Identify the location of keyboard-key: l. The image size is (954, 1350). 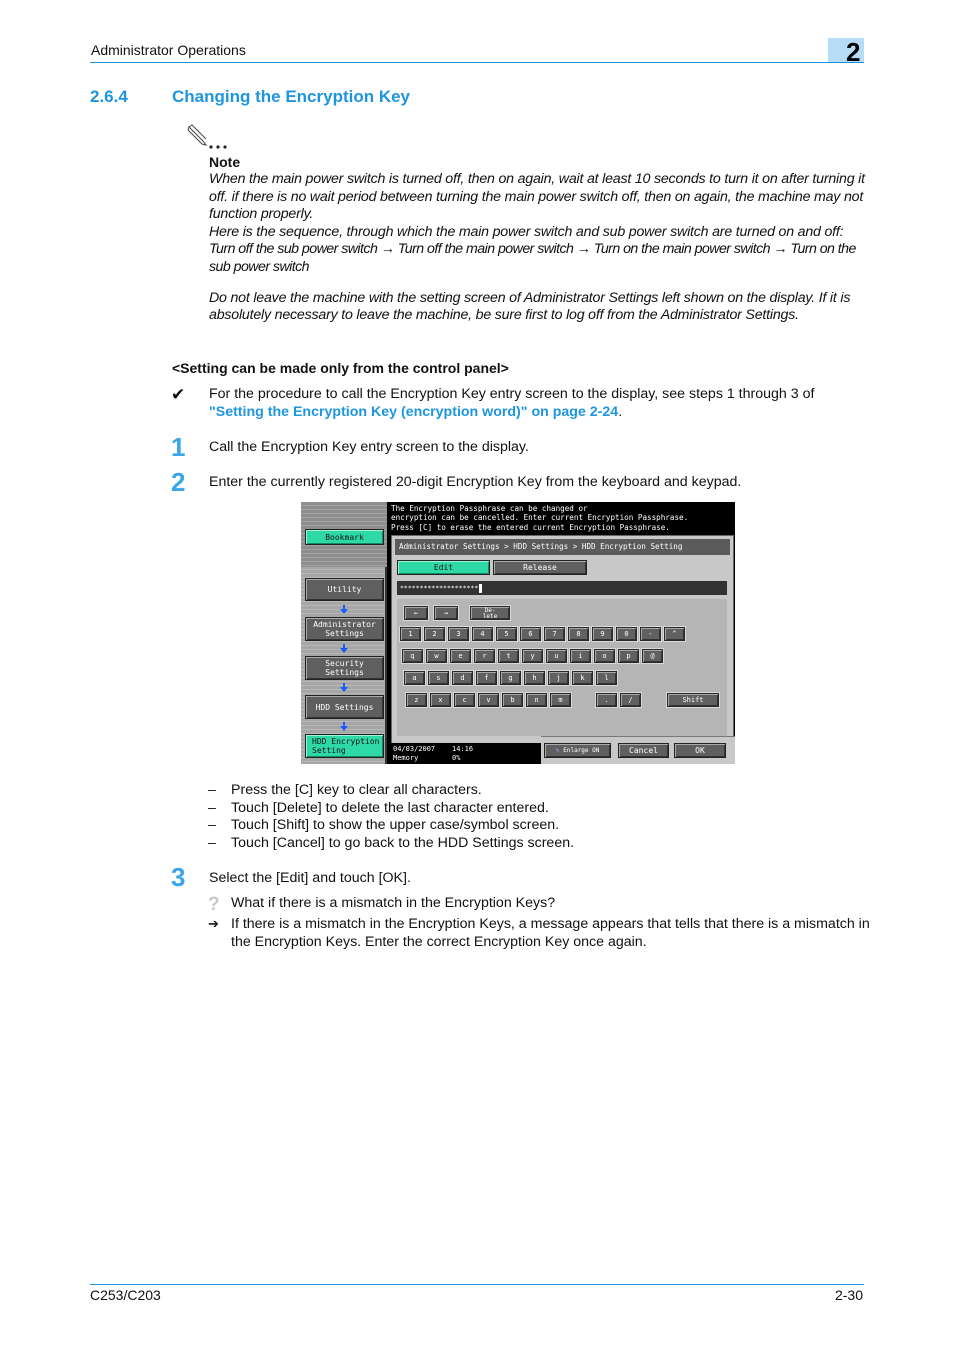
(606, 678).